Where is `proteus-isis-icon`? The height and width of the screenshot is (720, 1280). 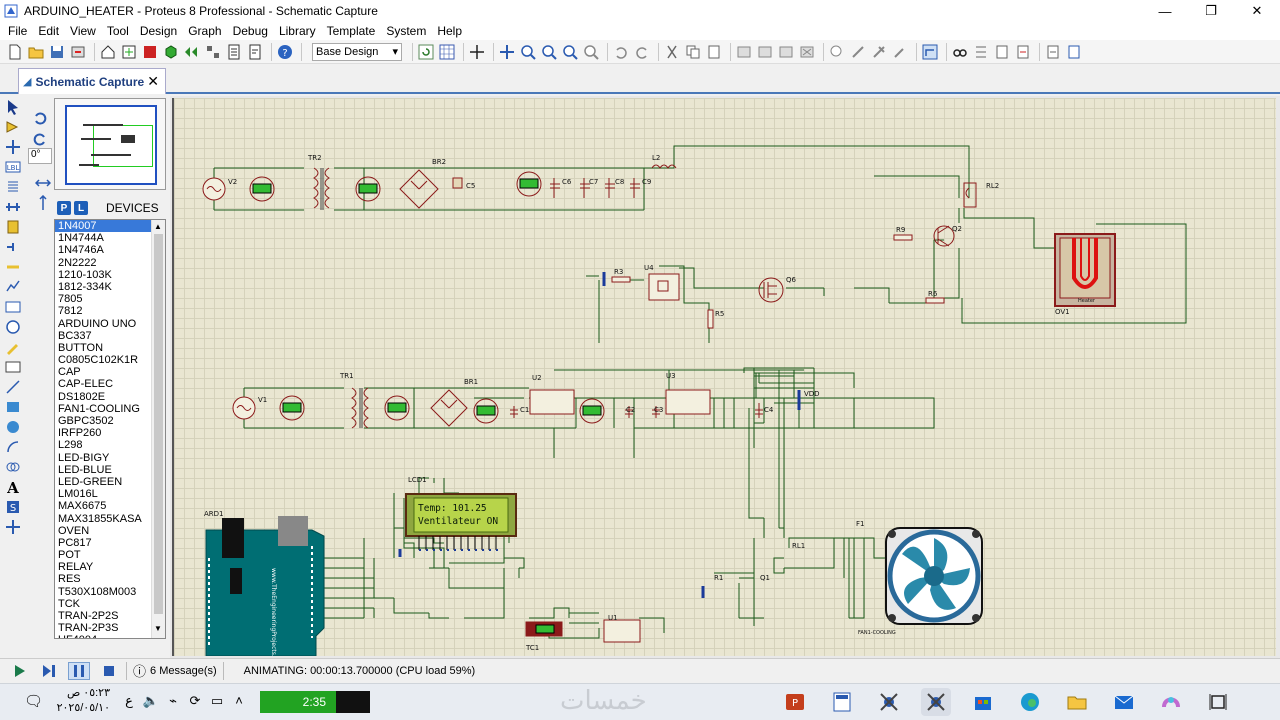 proteus-isis-icon is located at coordinates (889, 702).